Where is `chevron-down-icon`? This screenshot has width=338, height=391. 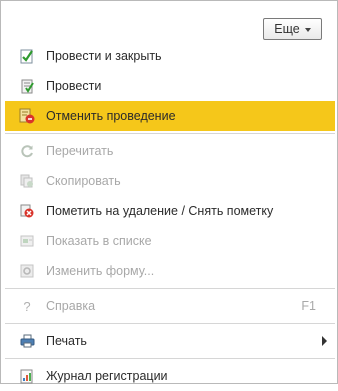 chevron-down-icon is located at coordinates (307, 29).